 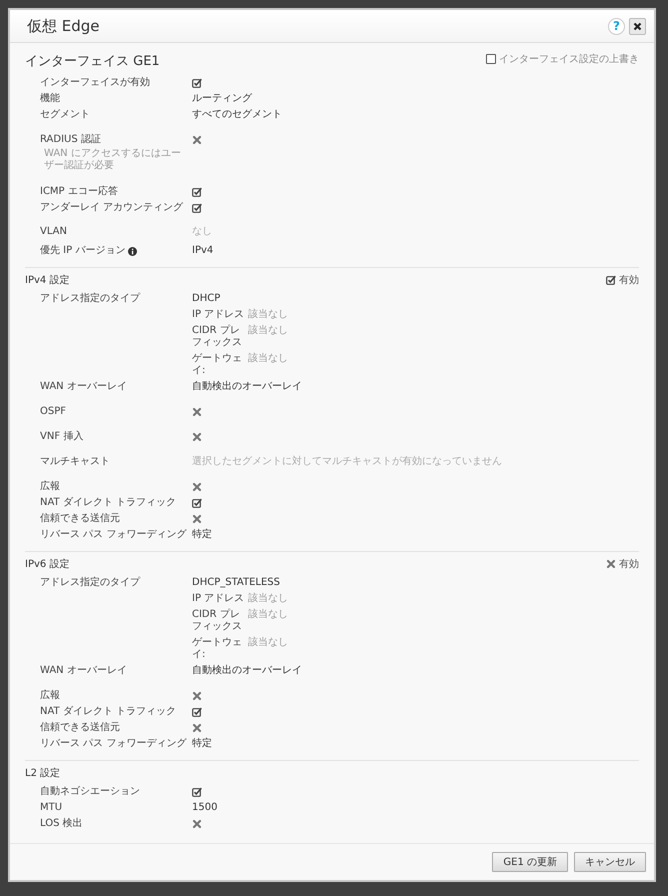 What do you see at coordinates (95, 83) in the screenshot?
I see `field-label: インターフェイスが有効` at bounding box center [95, 83].